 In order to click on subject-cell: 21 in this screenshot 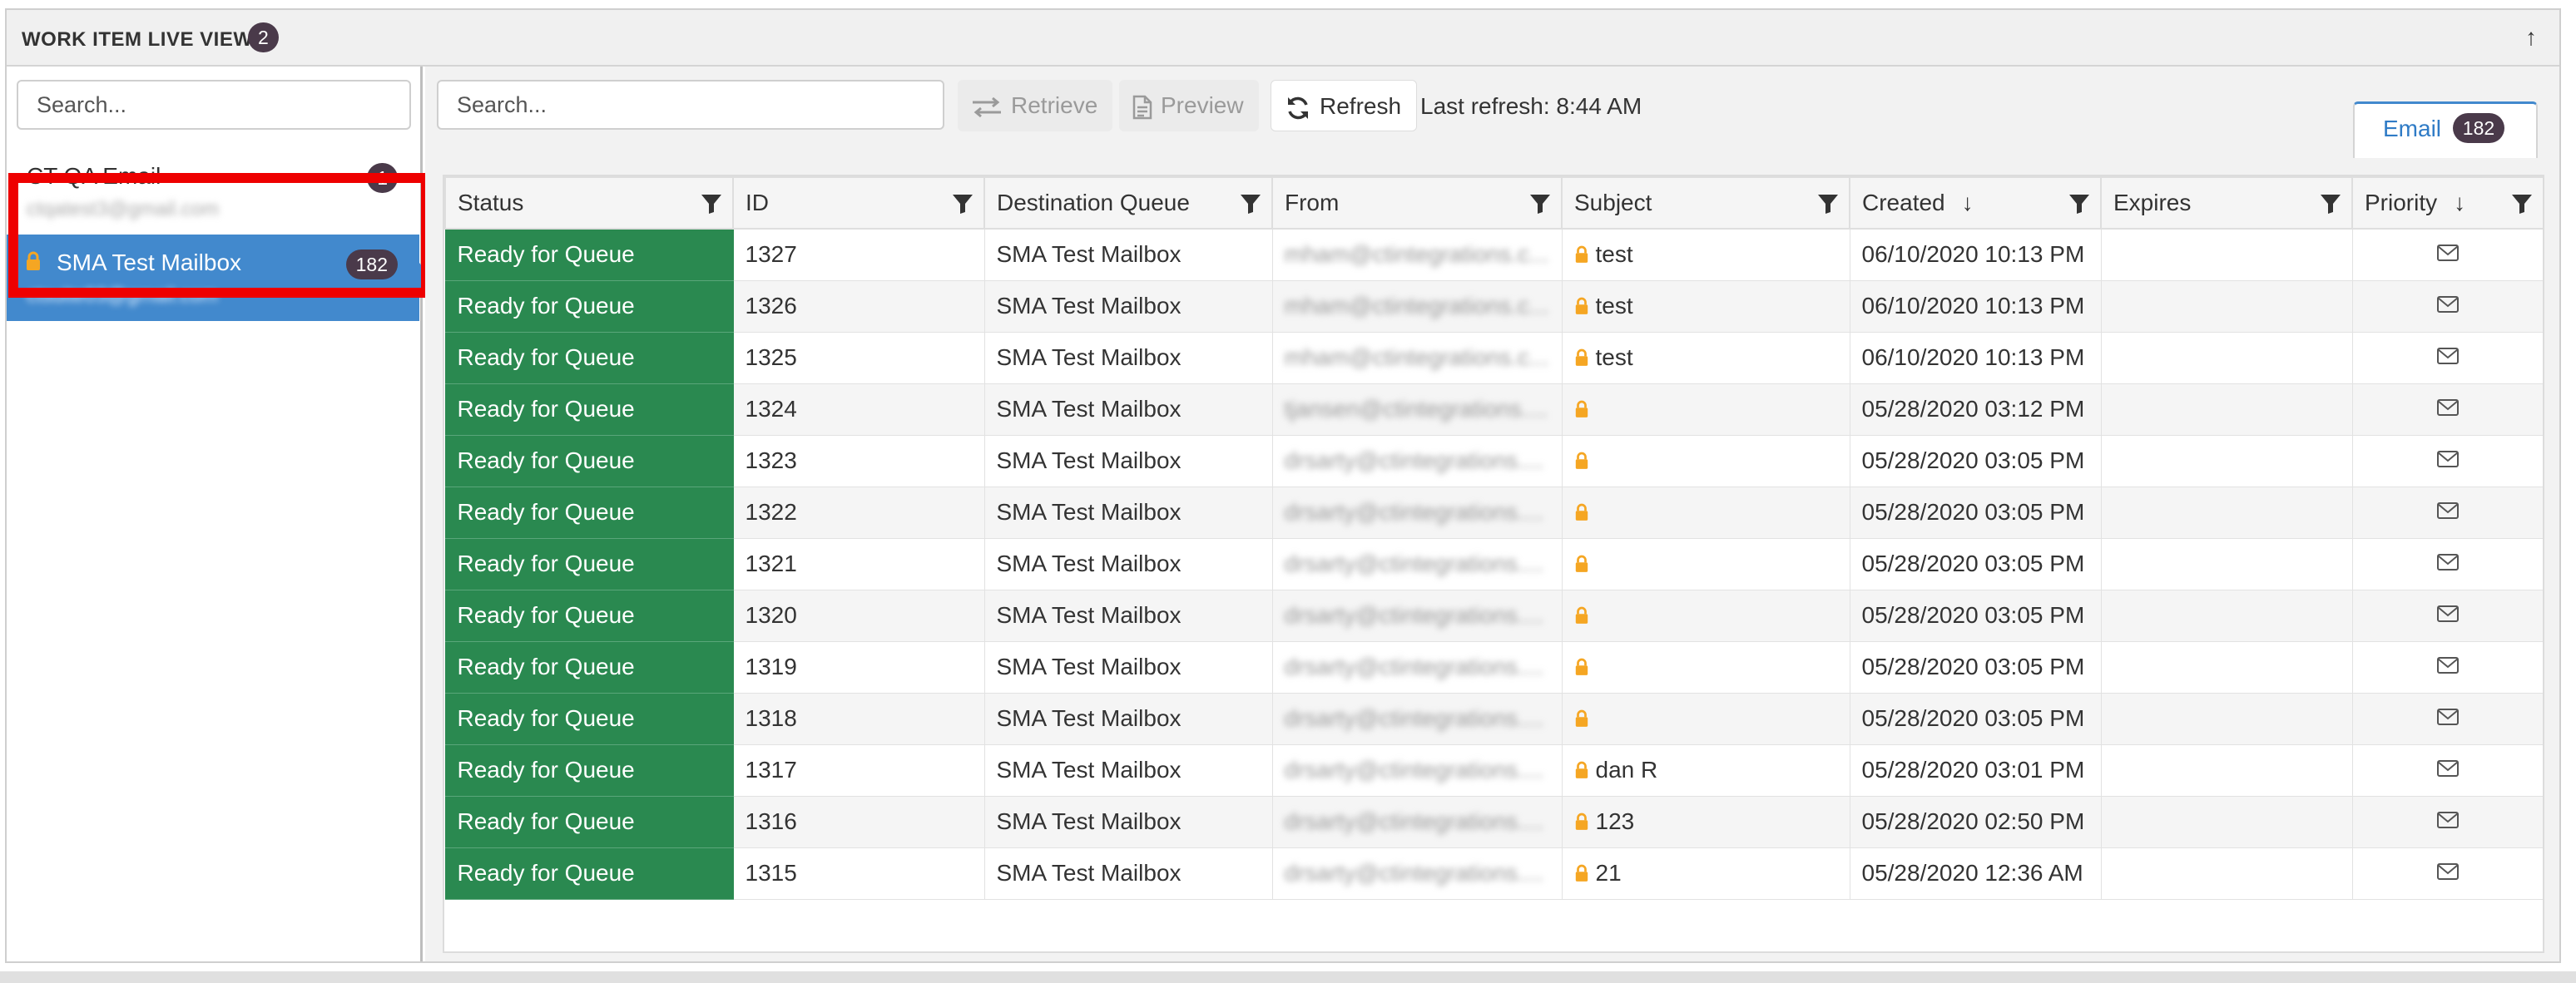, I will do `click(1706, 873)`.